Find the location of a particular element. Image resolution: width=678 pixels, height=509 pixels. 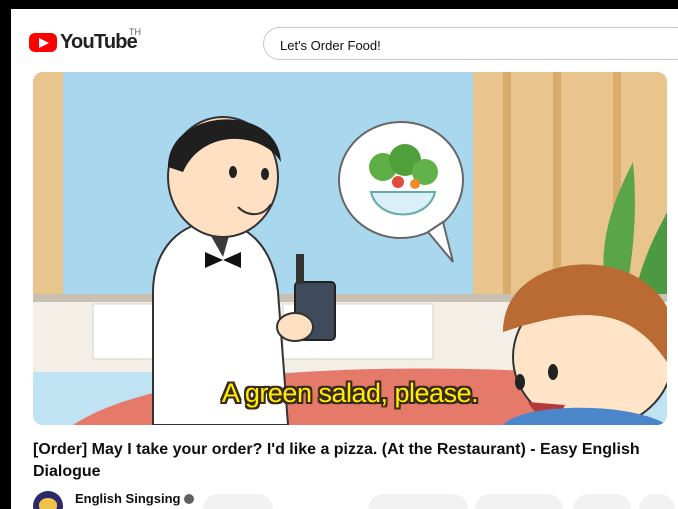

save-button is located at coordinates (602, 501).